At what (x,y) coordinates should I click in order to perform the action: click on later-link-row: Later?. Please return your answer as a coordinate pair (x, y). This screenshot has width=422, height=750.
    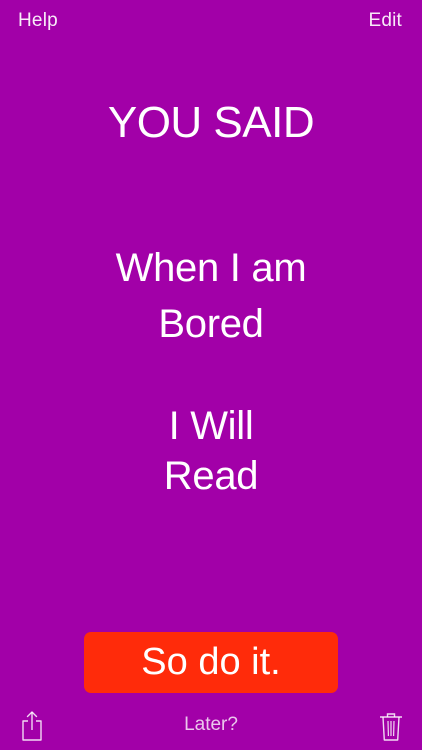
    Looking at the image, I should click on (211, 725).